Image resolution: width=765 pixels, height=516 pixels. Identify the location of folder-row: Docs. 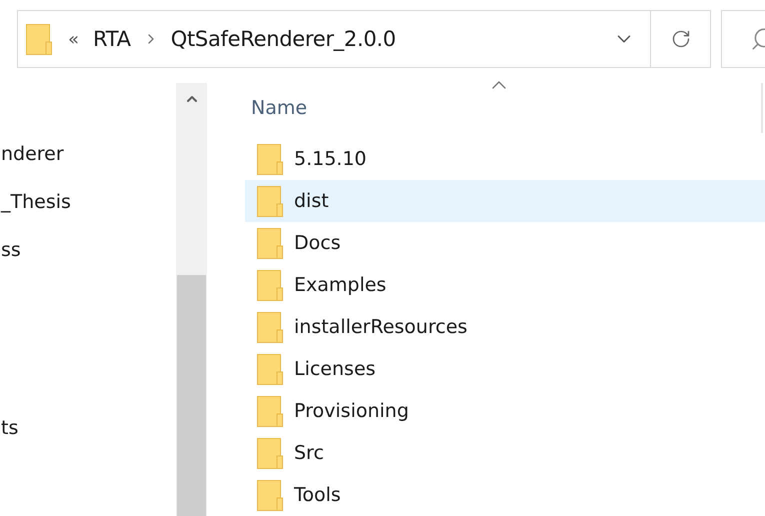
(505, 243).